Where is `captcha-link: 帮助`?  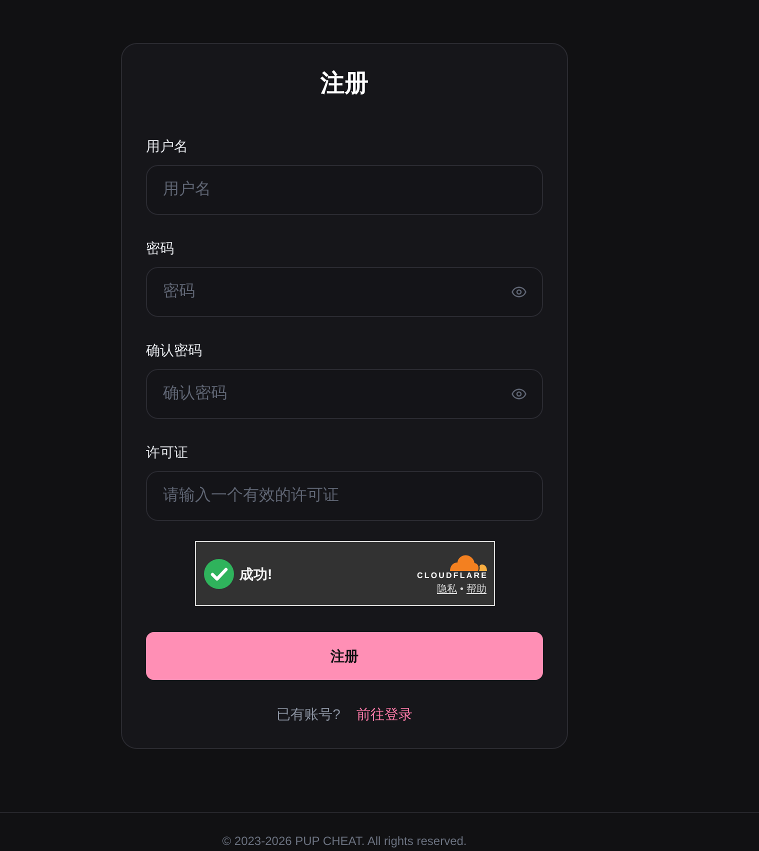 captcha-link: 帮助 is located at coordinates (476, 590).